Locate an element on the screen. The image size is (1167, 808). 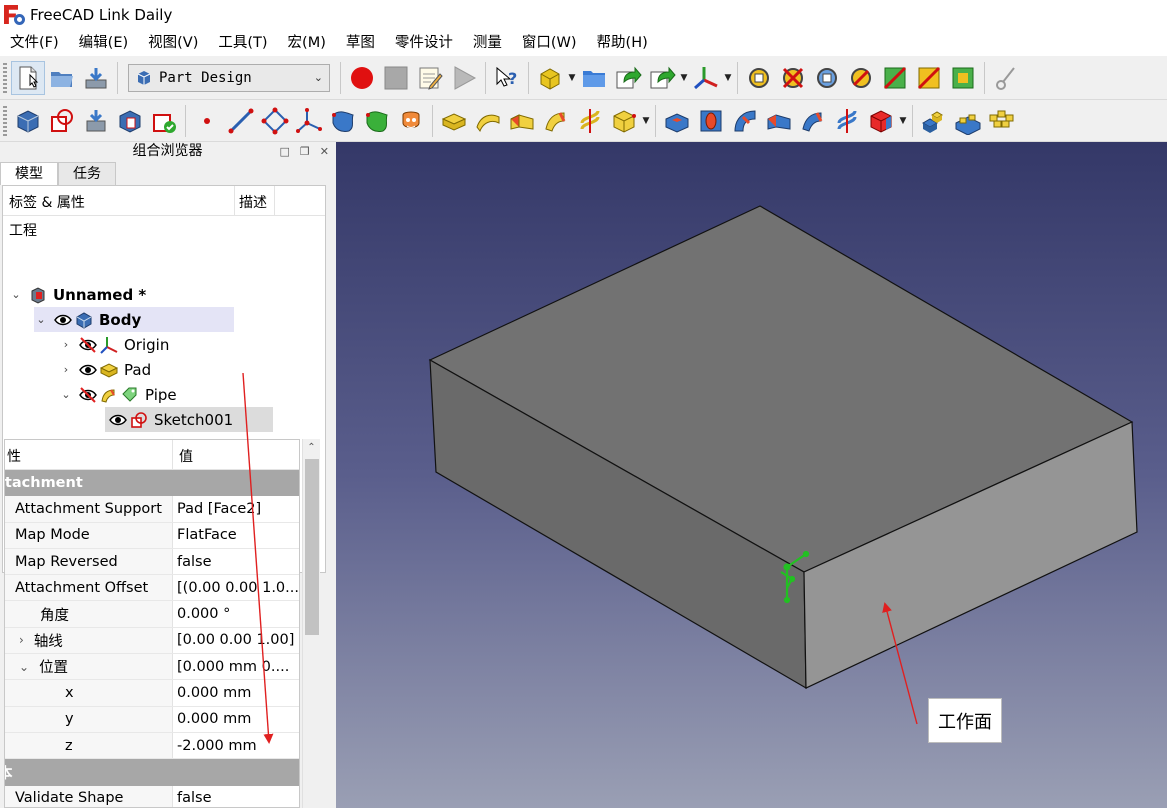
create-sketch-icon is located at coordinates (62, 121).